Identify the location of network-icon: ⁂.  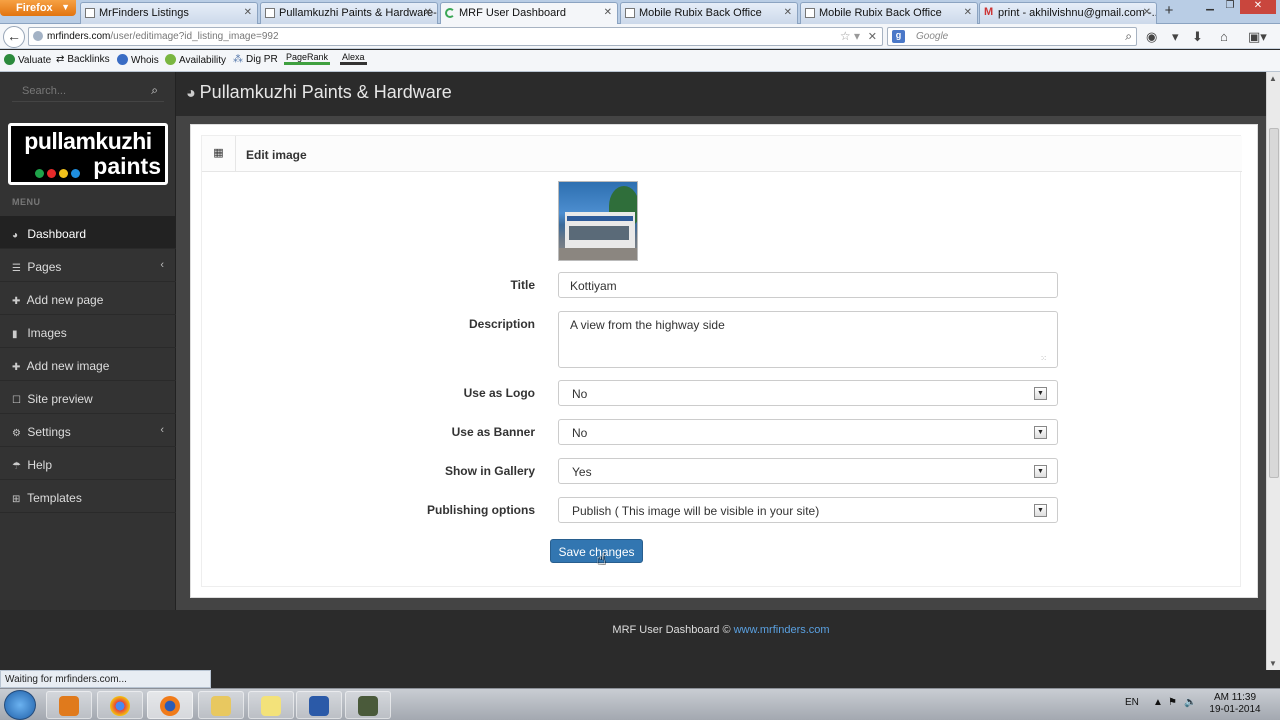
(238, 59).